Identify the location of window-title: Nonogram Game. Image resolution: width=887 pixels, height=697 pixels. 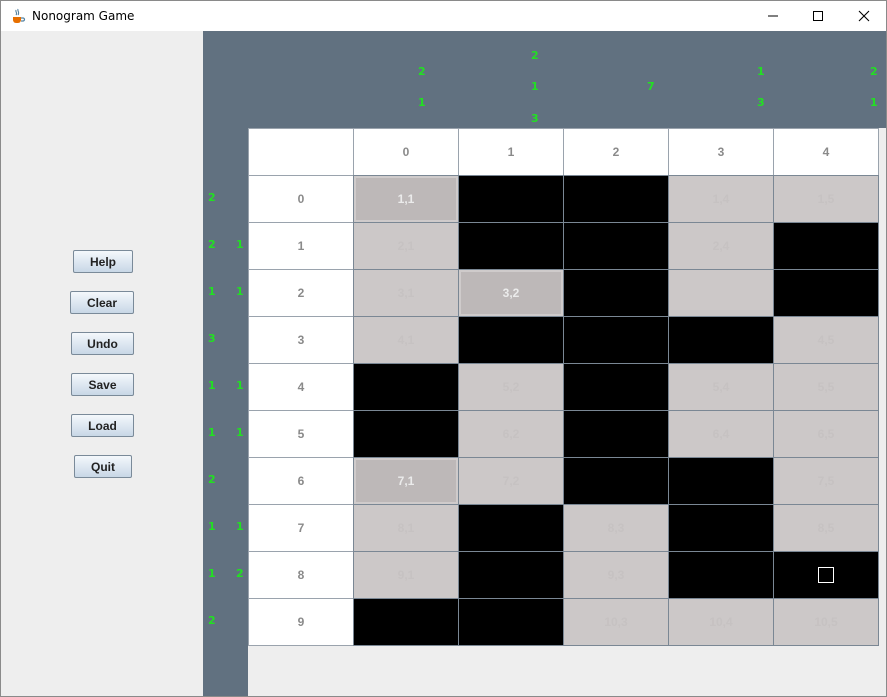
(83, 16).